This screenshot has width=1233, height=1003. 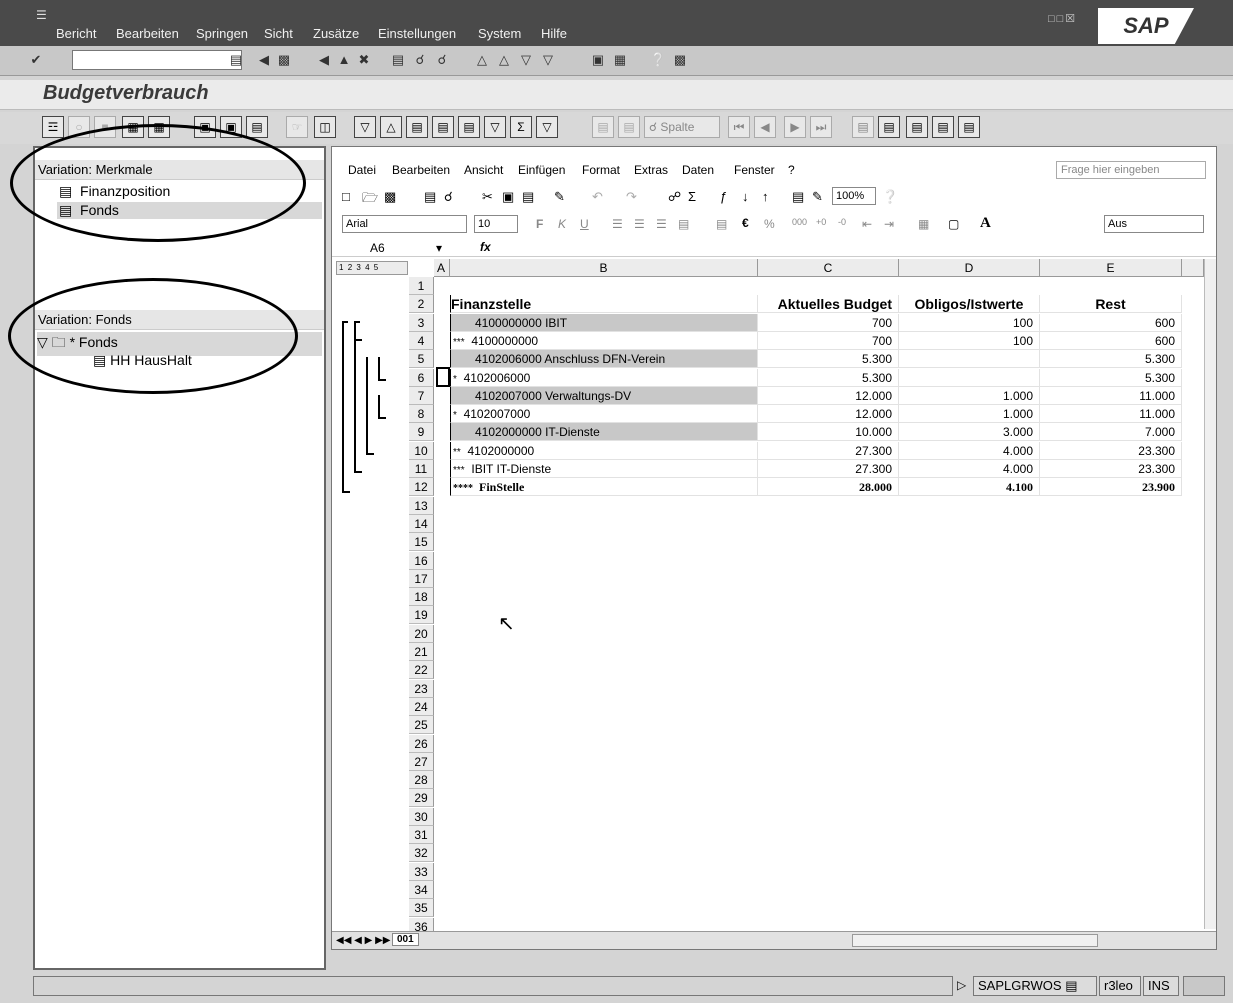 What do you see at coordinates (661, 224) in the screenshot?
I see `align-right-icon: ☰` at bounding box center [661, 224].